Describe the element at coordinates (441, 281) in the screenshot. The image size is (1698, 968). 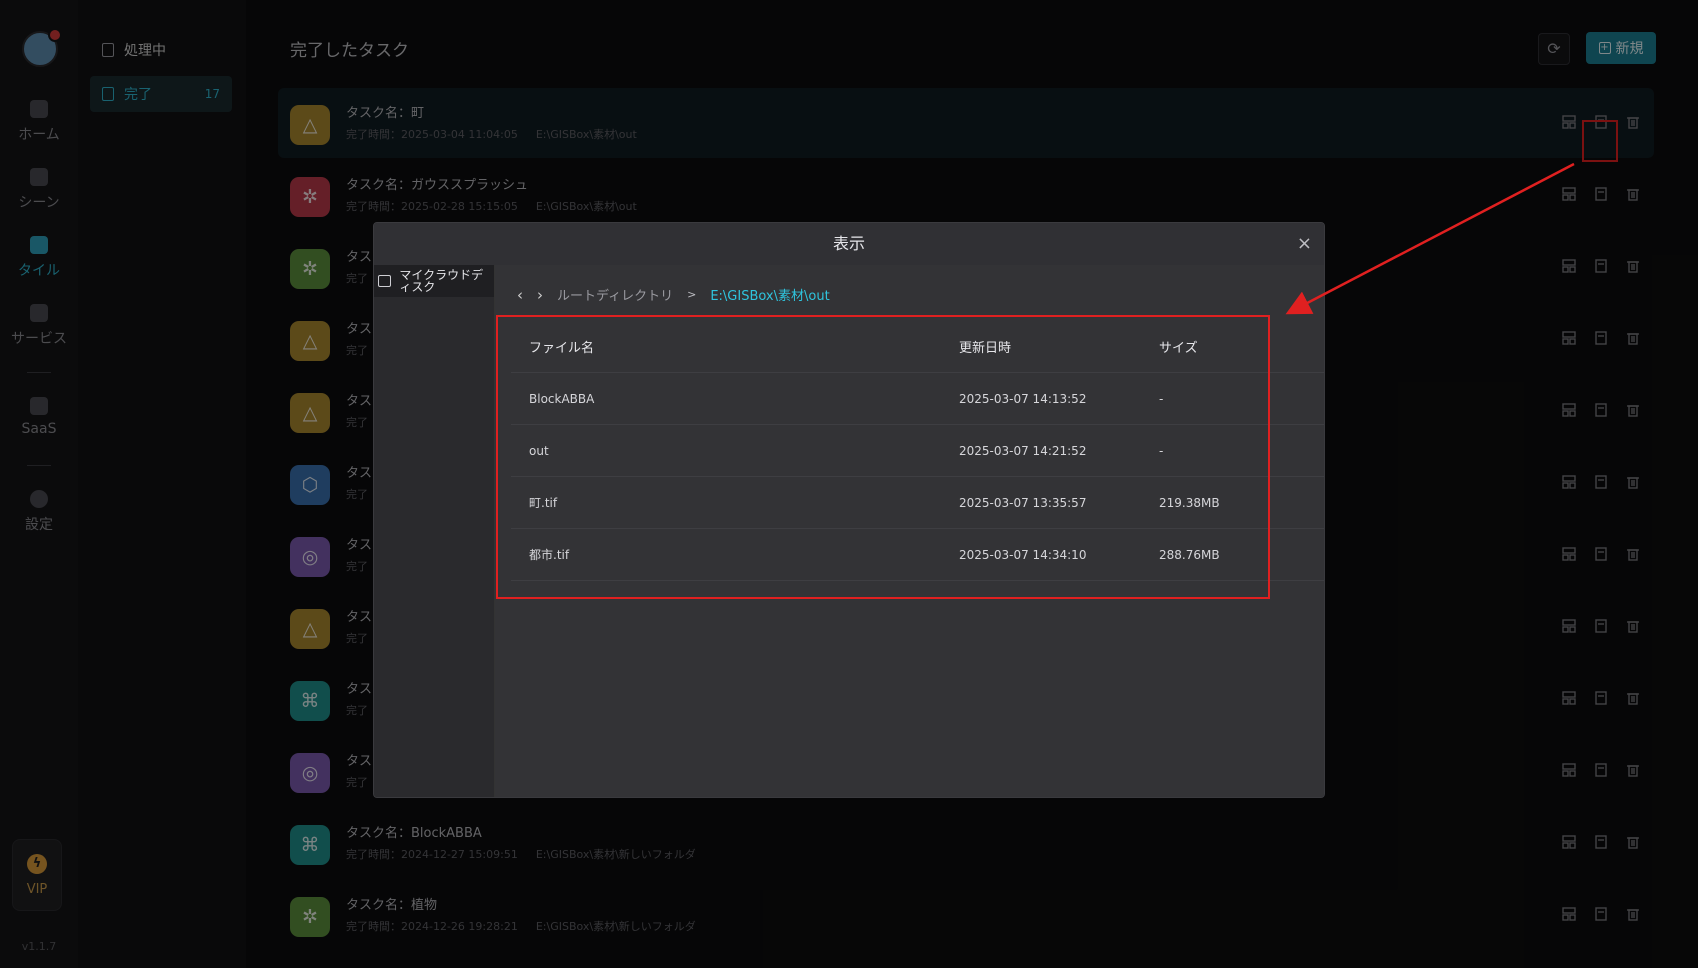
I see `cloud-disk-label: マイクラウドディスク` at that location.